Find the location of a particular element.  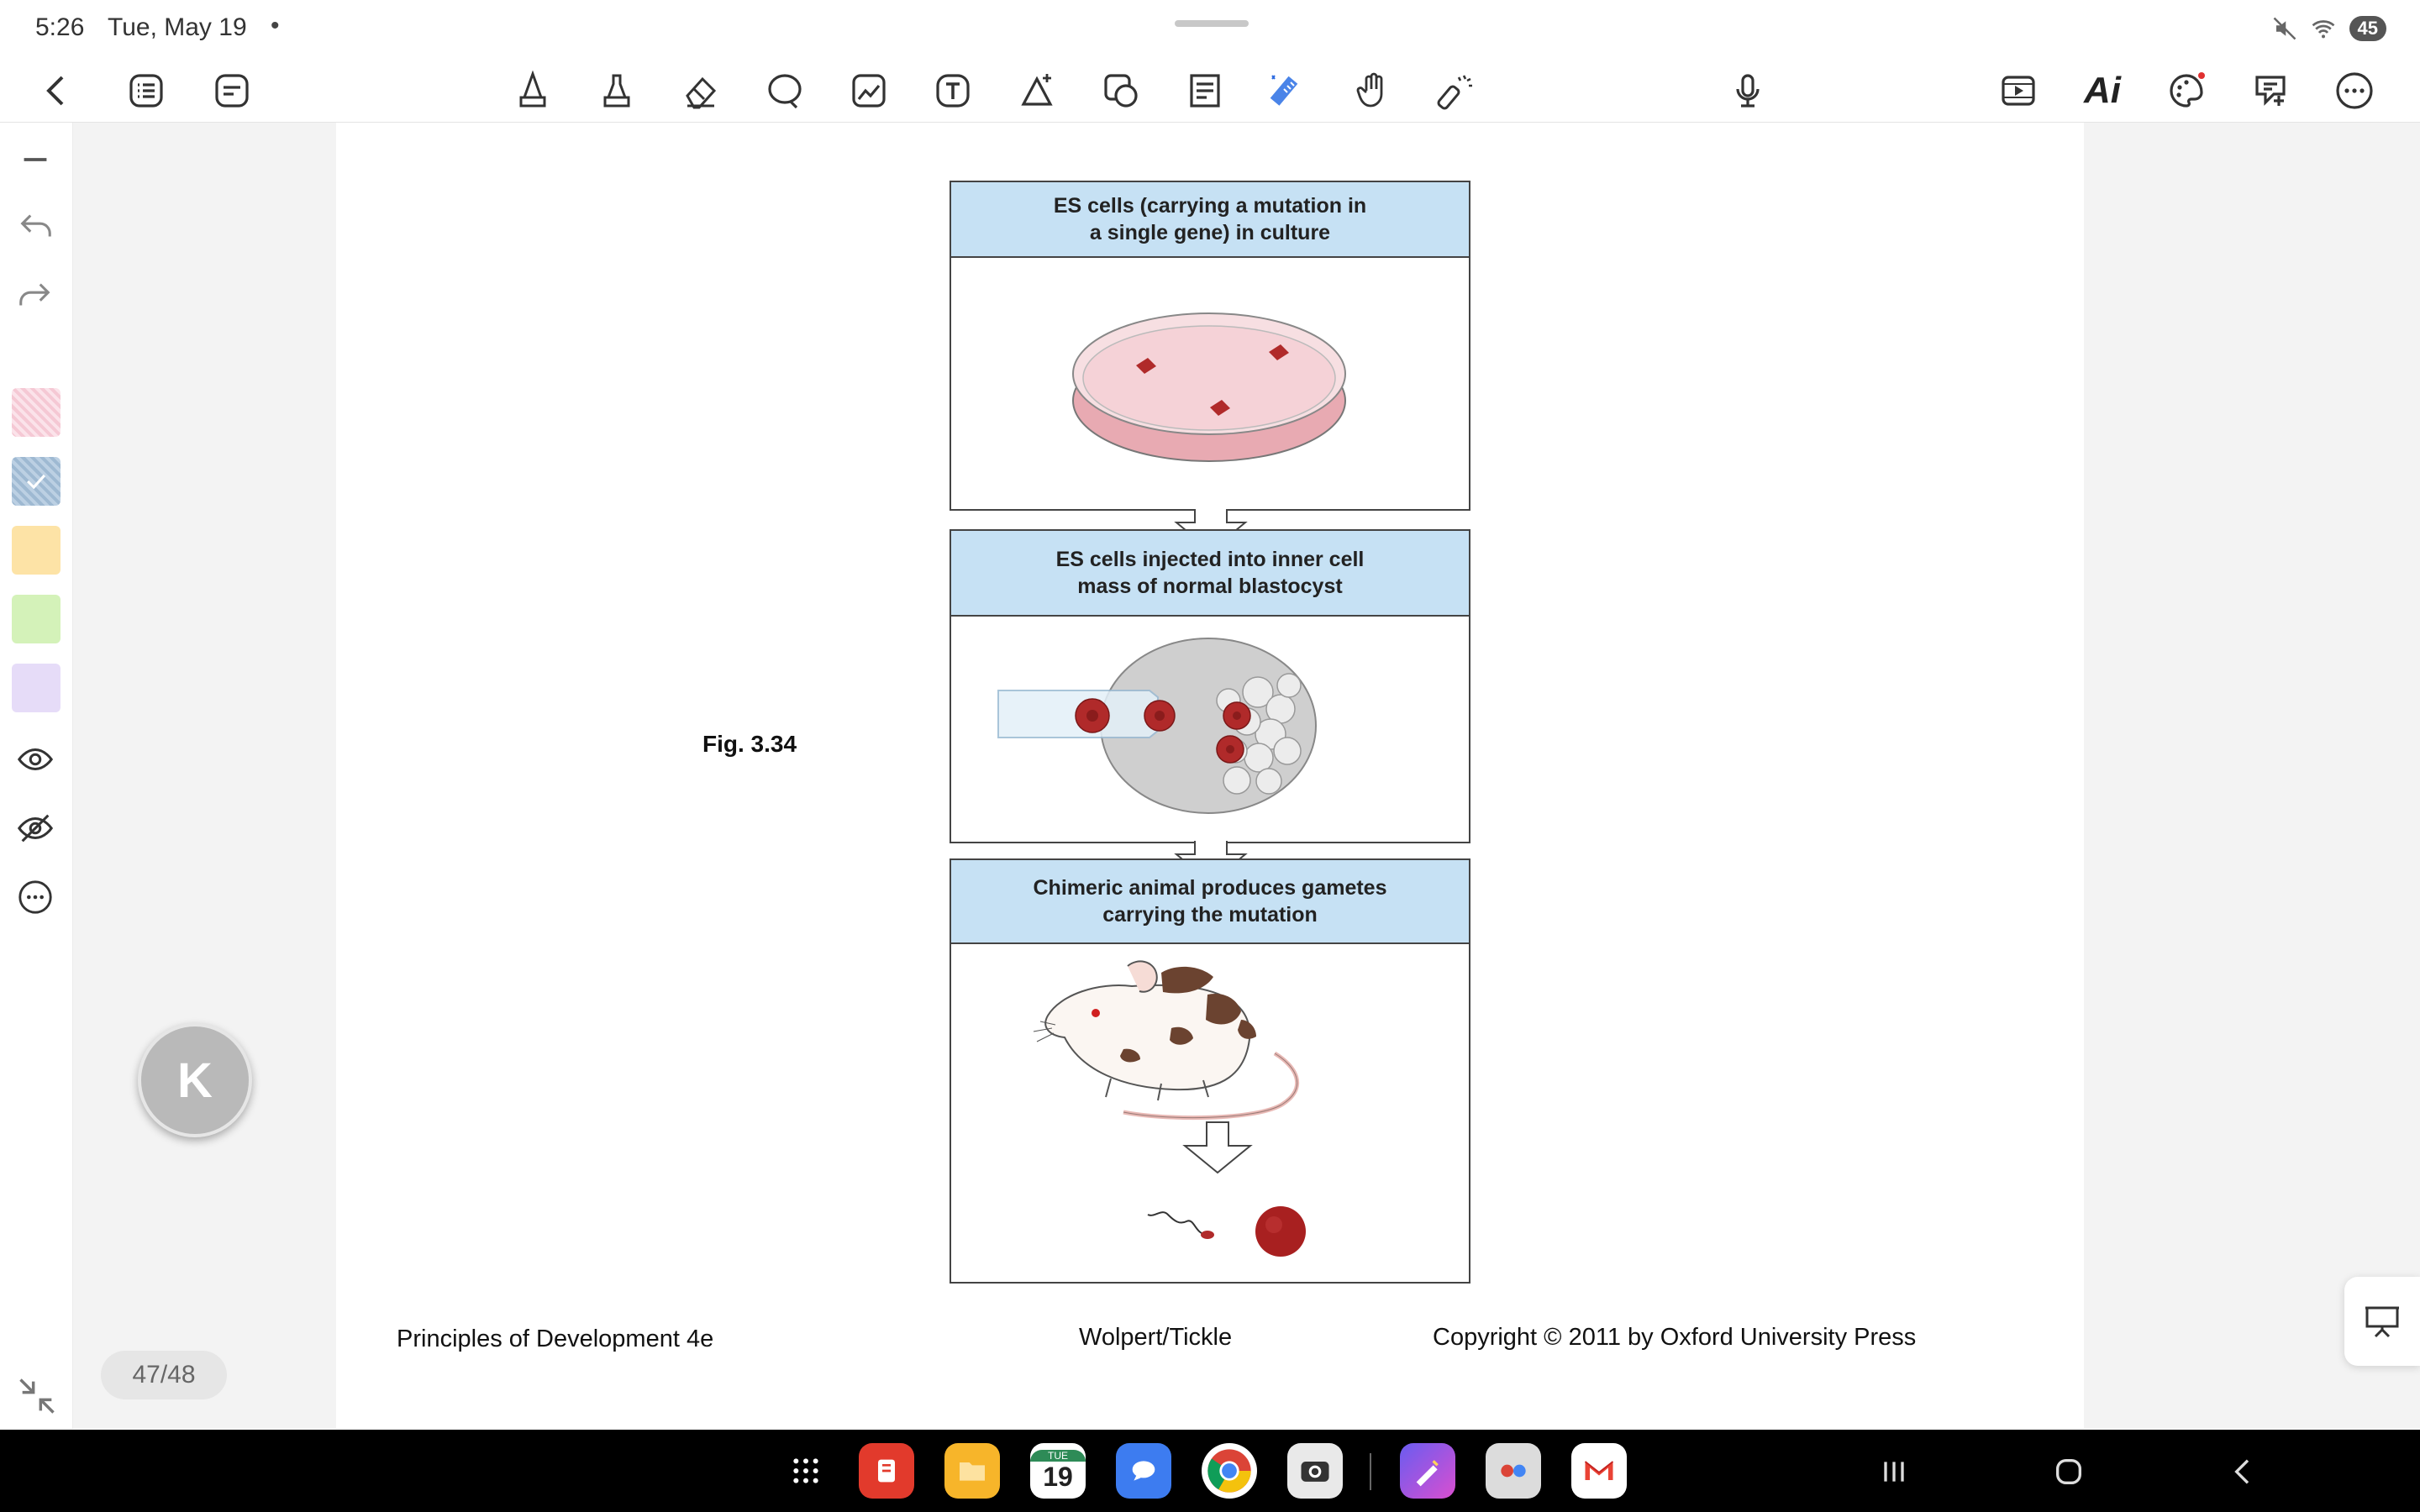

home-key is located at coordinates (2068, 1471).